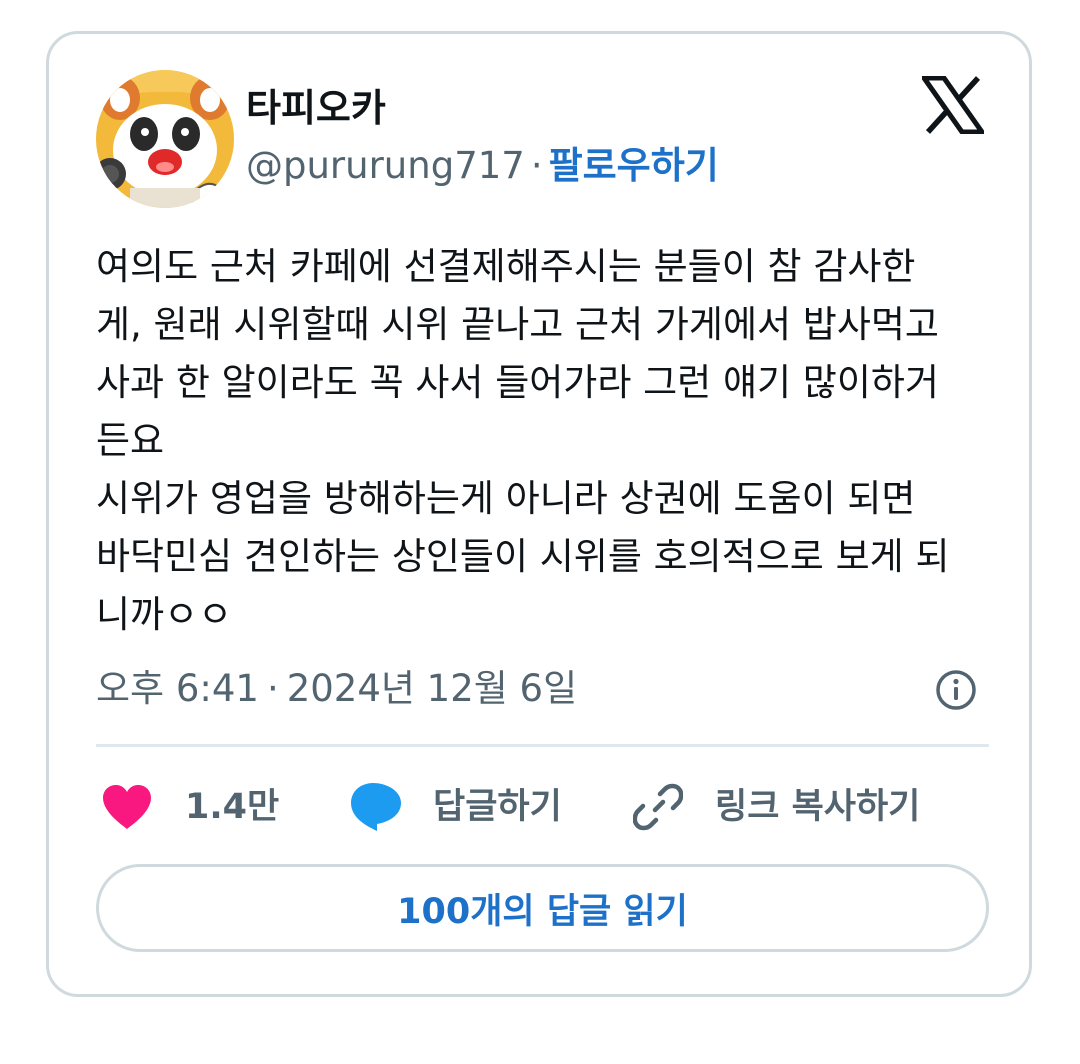 This screenshot has width=1080, height=1064. I want to click on tweet-timestamp: 오후 6:41 · 2024년 12월 6일, so click(336, 689).